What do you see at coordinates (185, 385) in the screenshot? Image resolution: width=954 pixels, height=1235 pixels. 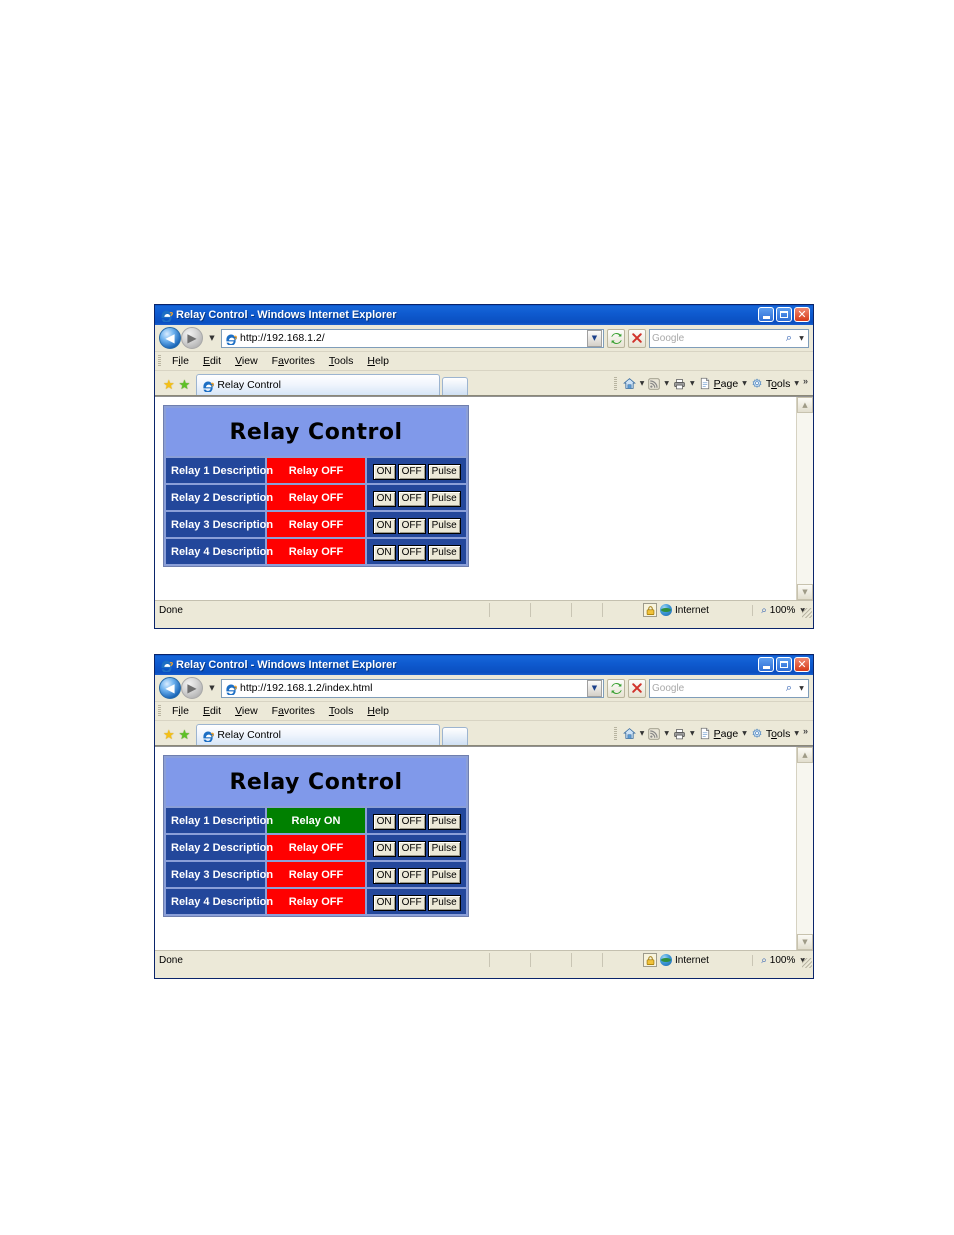 I see `add-to-favorites-icon: ★` at bounding box center [185, 385].